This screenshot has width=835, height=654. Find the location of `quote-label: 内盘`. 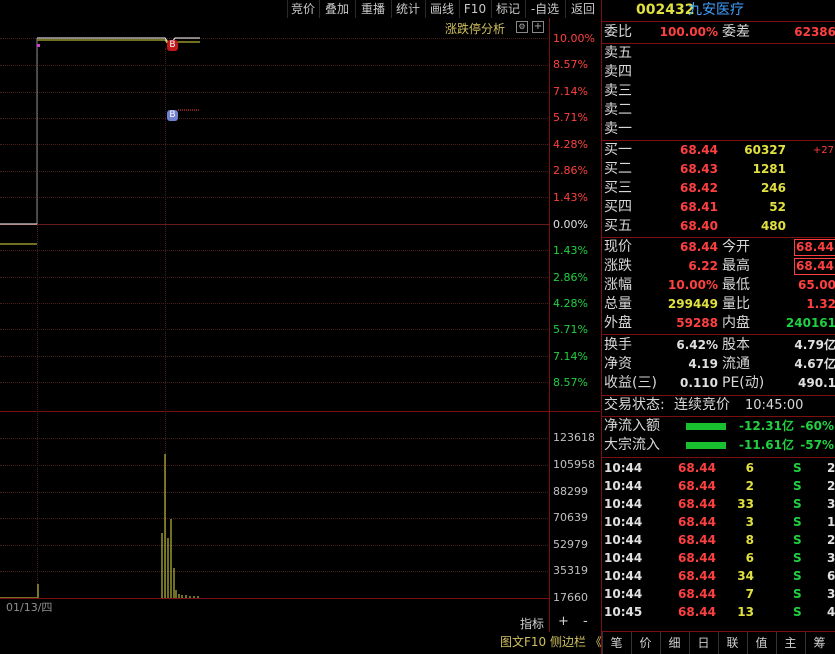

quote-label: 内盘 is located at coordinates (736, 323).